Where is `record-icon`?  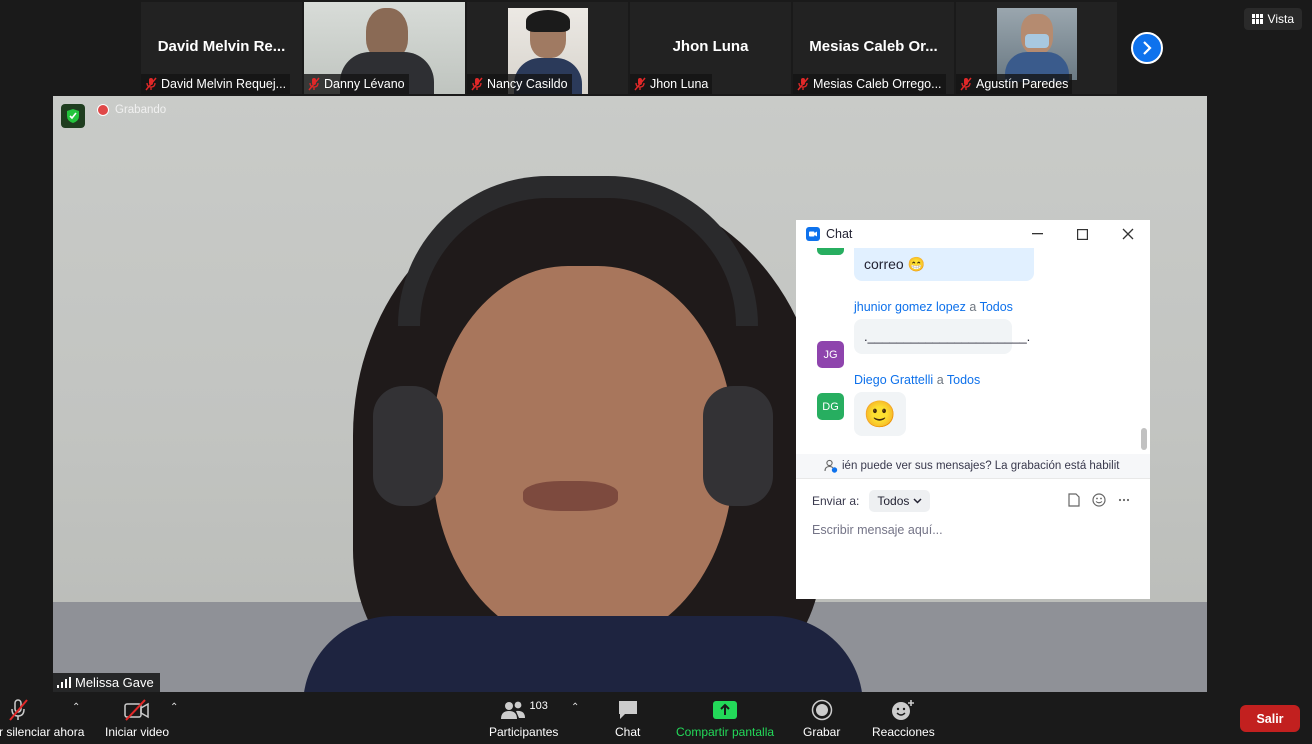 record-icon is located at coordinates (822, 710).